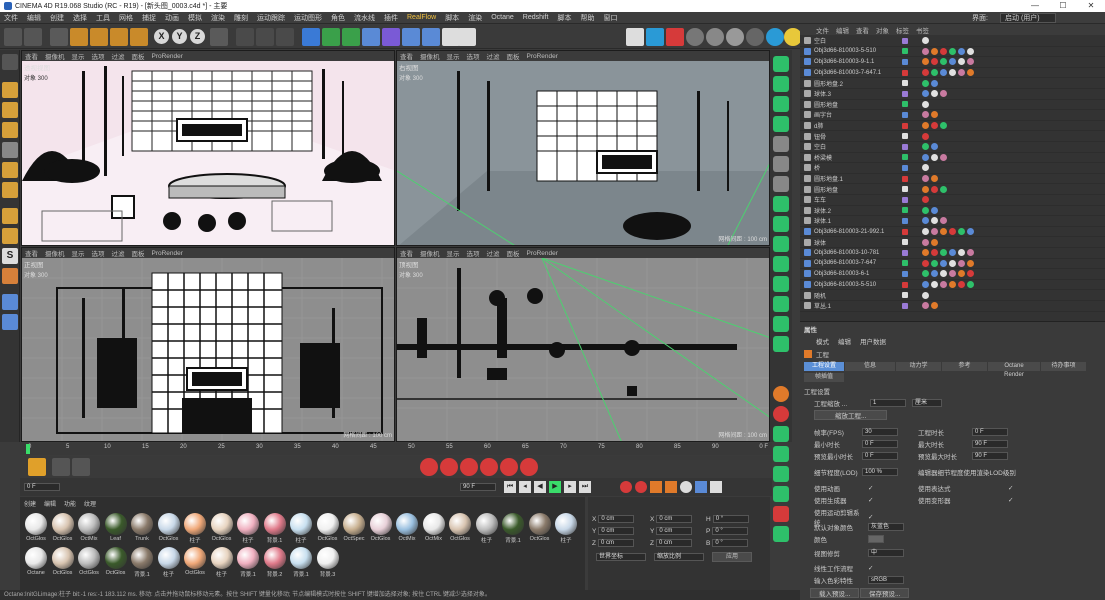  I want to click on octane-daylight-icon, so click(715, 37).